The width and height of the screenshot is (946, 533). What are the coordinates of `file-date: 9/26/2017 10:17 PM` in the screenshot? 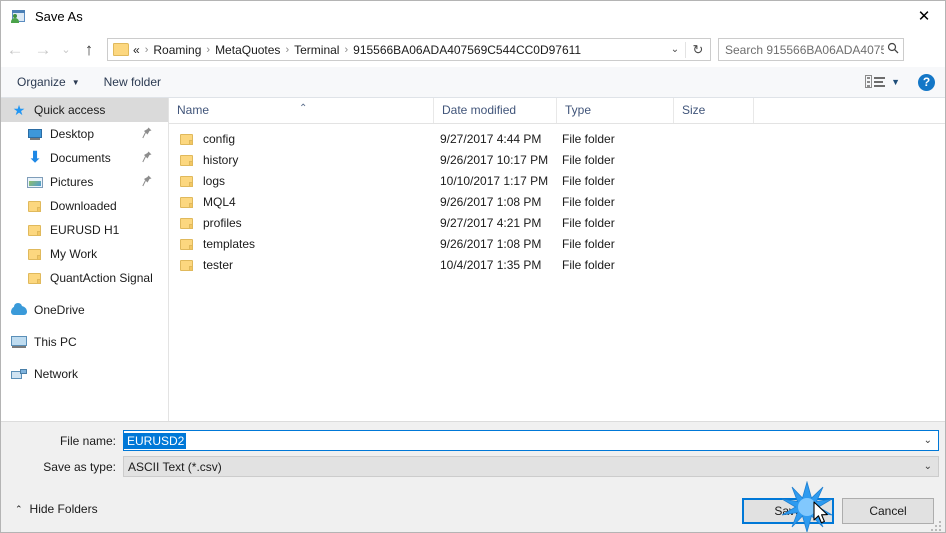 It's located at (494, 159).